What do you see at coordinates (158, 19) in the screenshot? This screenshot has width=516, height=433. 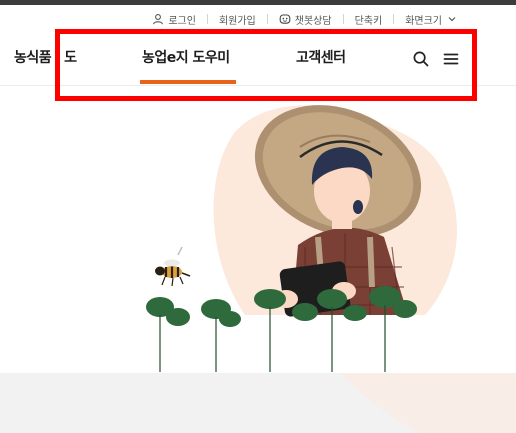 I see `user-icon` at bounding box center [158, 19].